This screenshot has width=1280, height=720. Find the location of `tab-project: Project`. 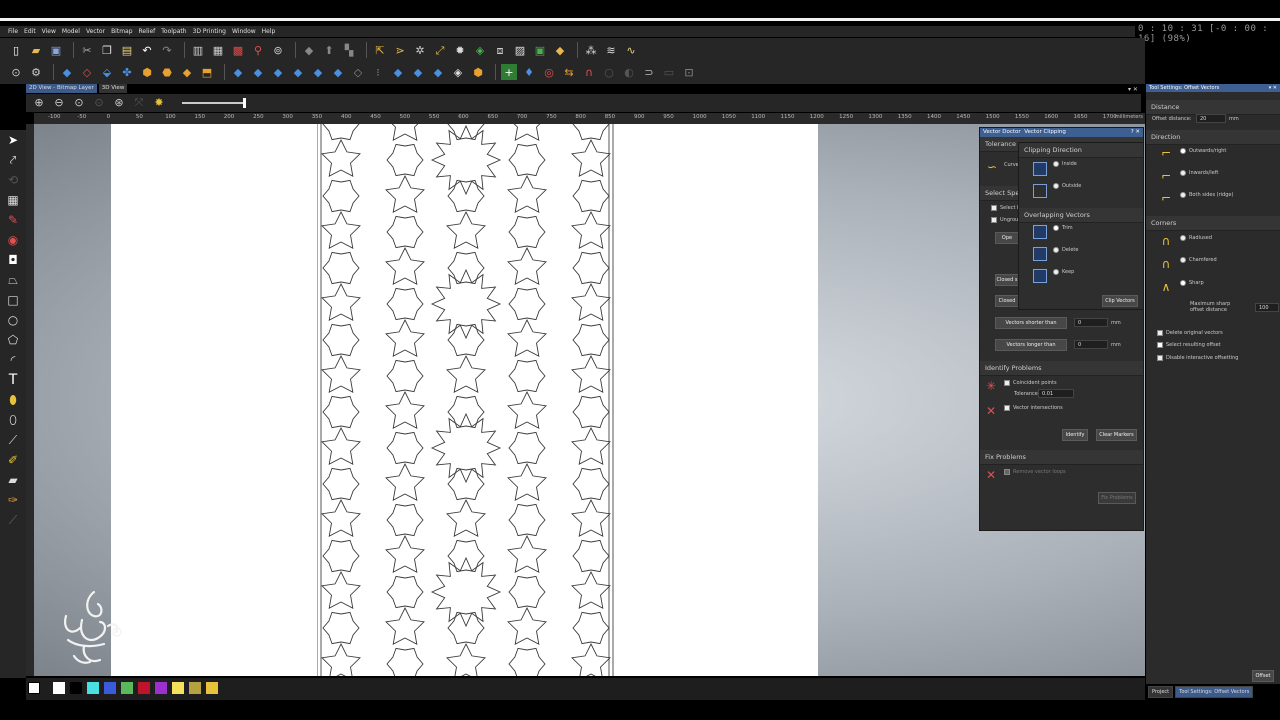

tab-project: Project is located at coordinates (1161, 692).